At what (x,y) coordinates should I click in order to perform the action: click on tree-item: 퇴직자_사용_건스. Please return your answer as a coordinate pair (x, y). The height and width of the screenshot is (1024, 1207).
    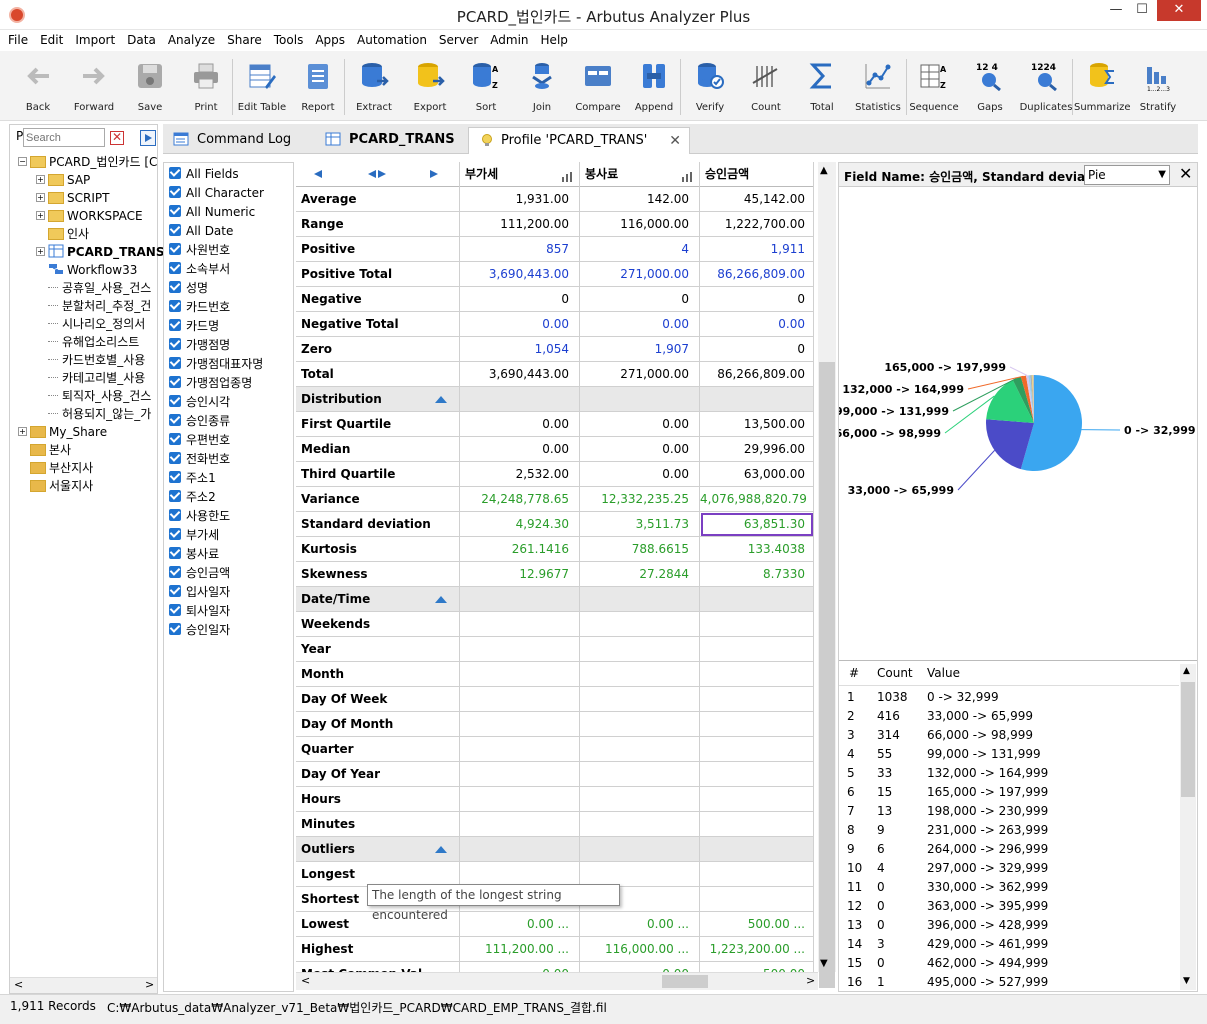
    Looking at the image, I should click on (99, 396).